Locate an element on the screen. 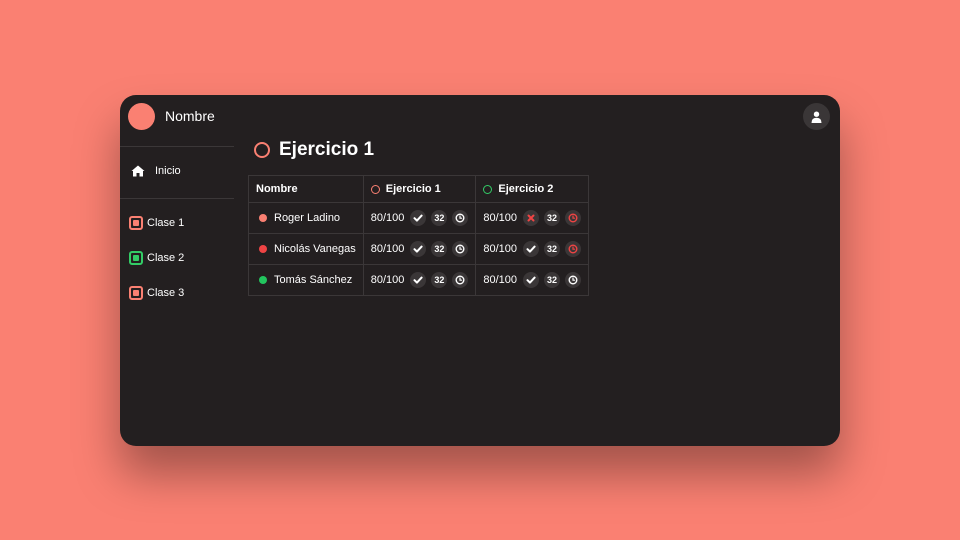 Image resolution: width=960 pixels, height=540 pixels. user-icon is located at coordinates (816, 117).